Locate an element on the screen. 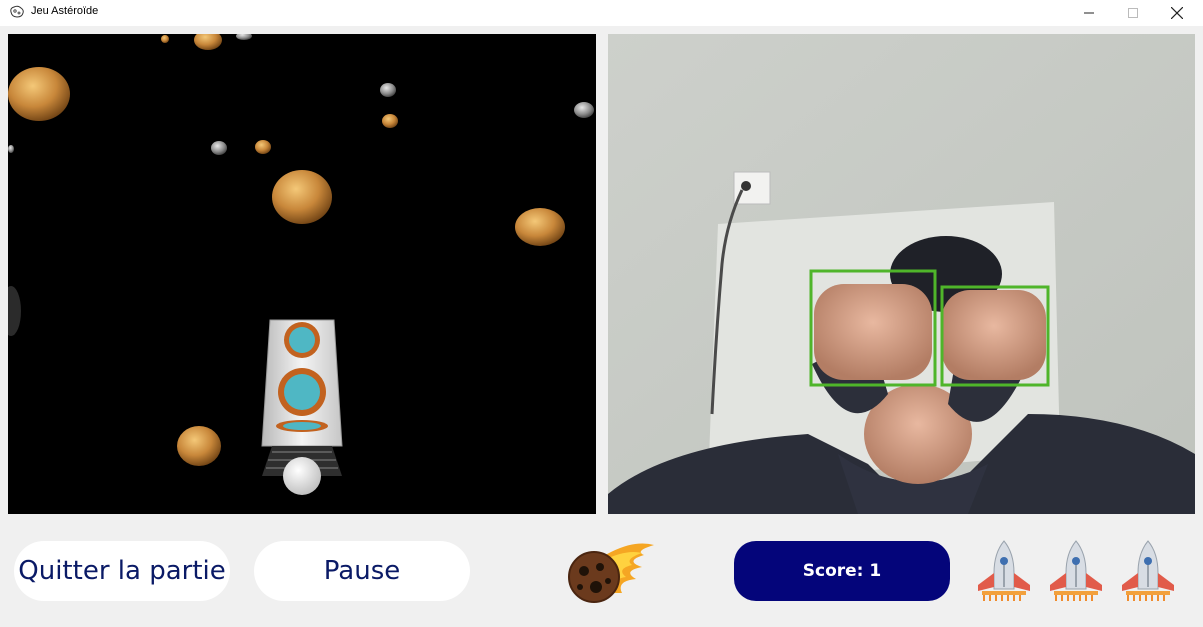  close-icon is located at coordinates (1177, 13).